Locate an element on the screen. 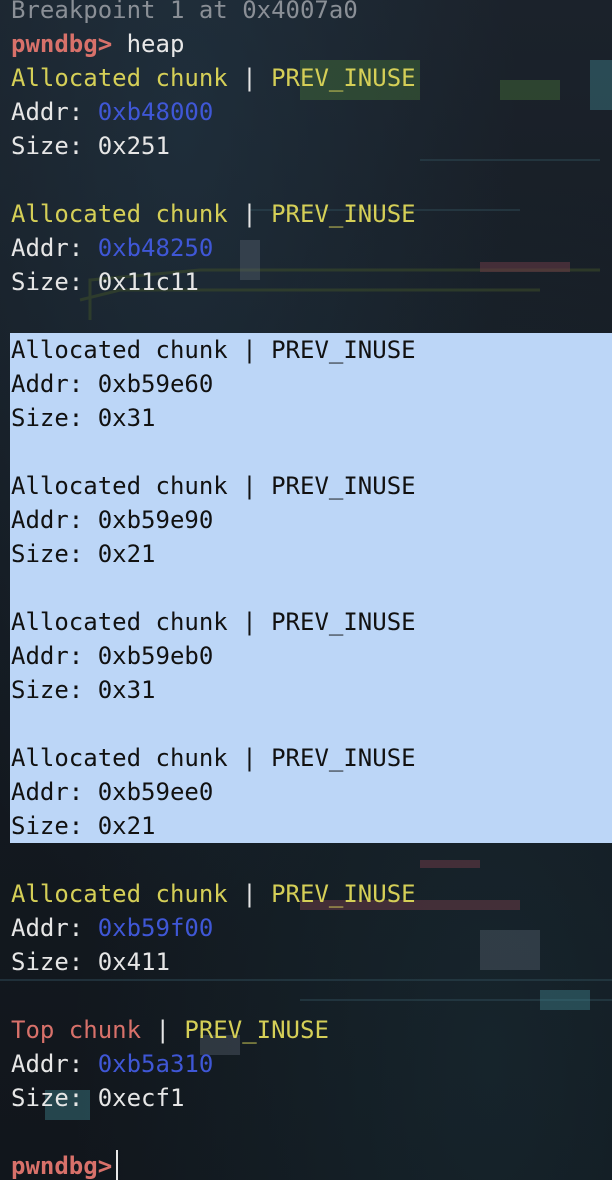 This screenshot has width=612, height=1180. chunk-addr-line: Addr: 0xb59f00 is located at coordinates (306, 928).